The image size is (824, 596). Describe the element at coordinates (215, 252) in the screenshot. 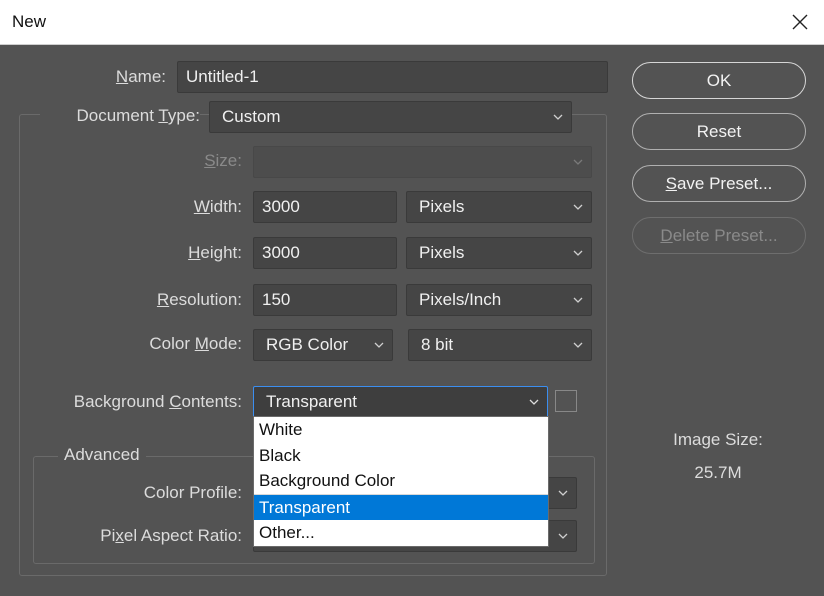

I see `height-label: Height:` at that location.